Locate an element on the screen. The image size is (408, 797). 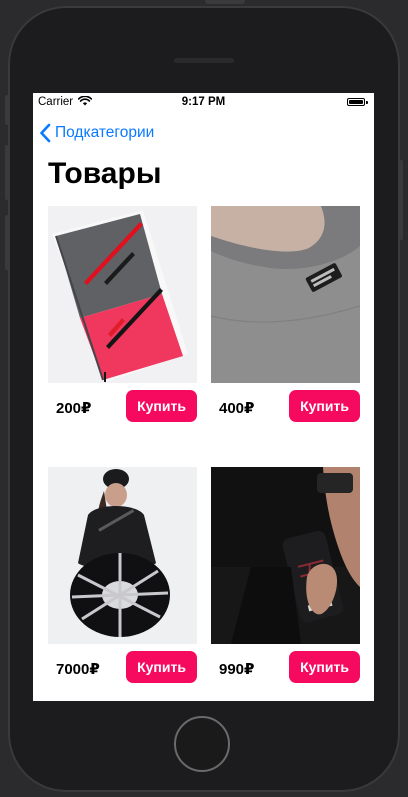
status-time: 9:17 PM is located at coordinates (203, 102).